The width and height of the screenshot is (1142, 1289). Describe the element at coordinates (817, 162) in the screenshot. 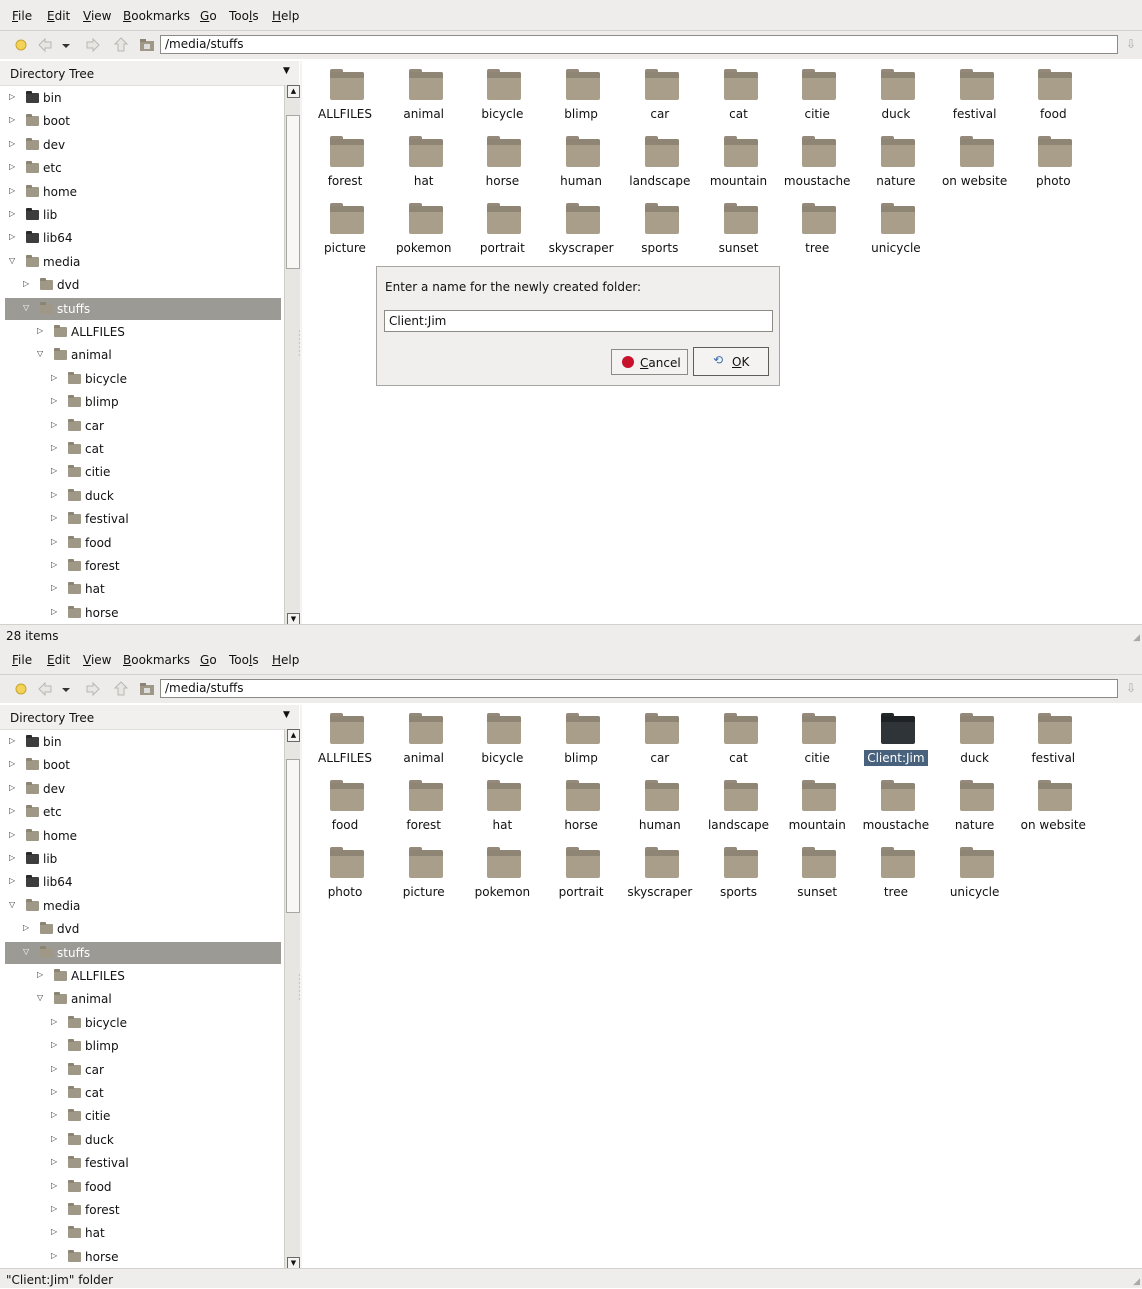

I see `folder-item: moustache` at that location.